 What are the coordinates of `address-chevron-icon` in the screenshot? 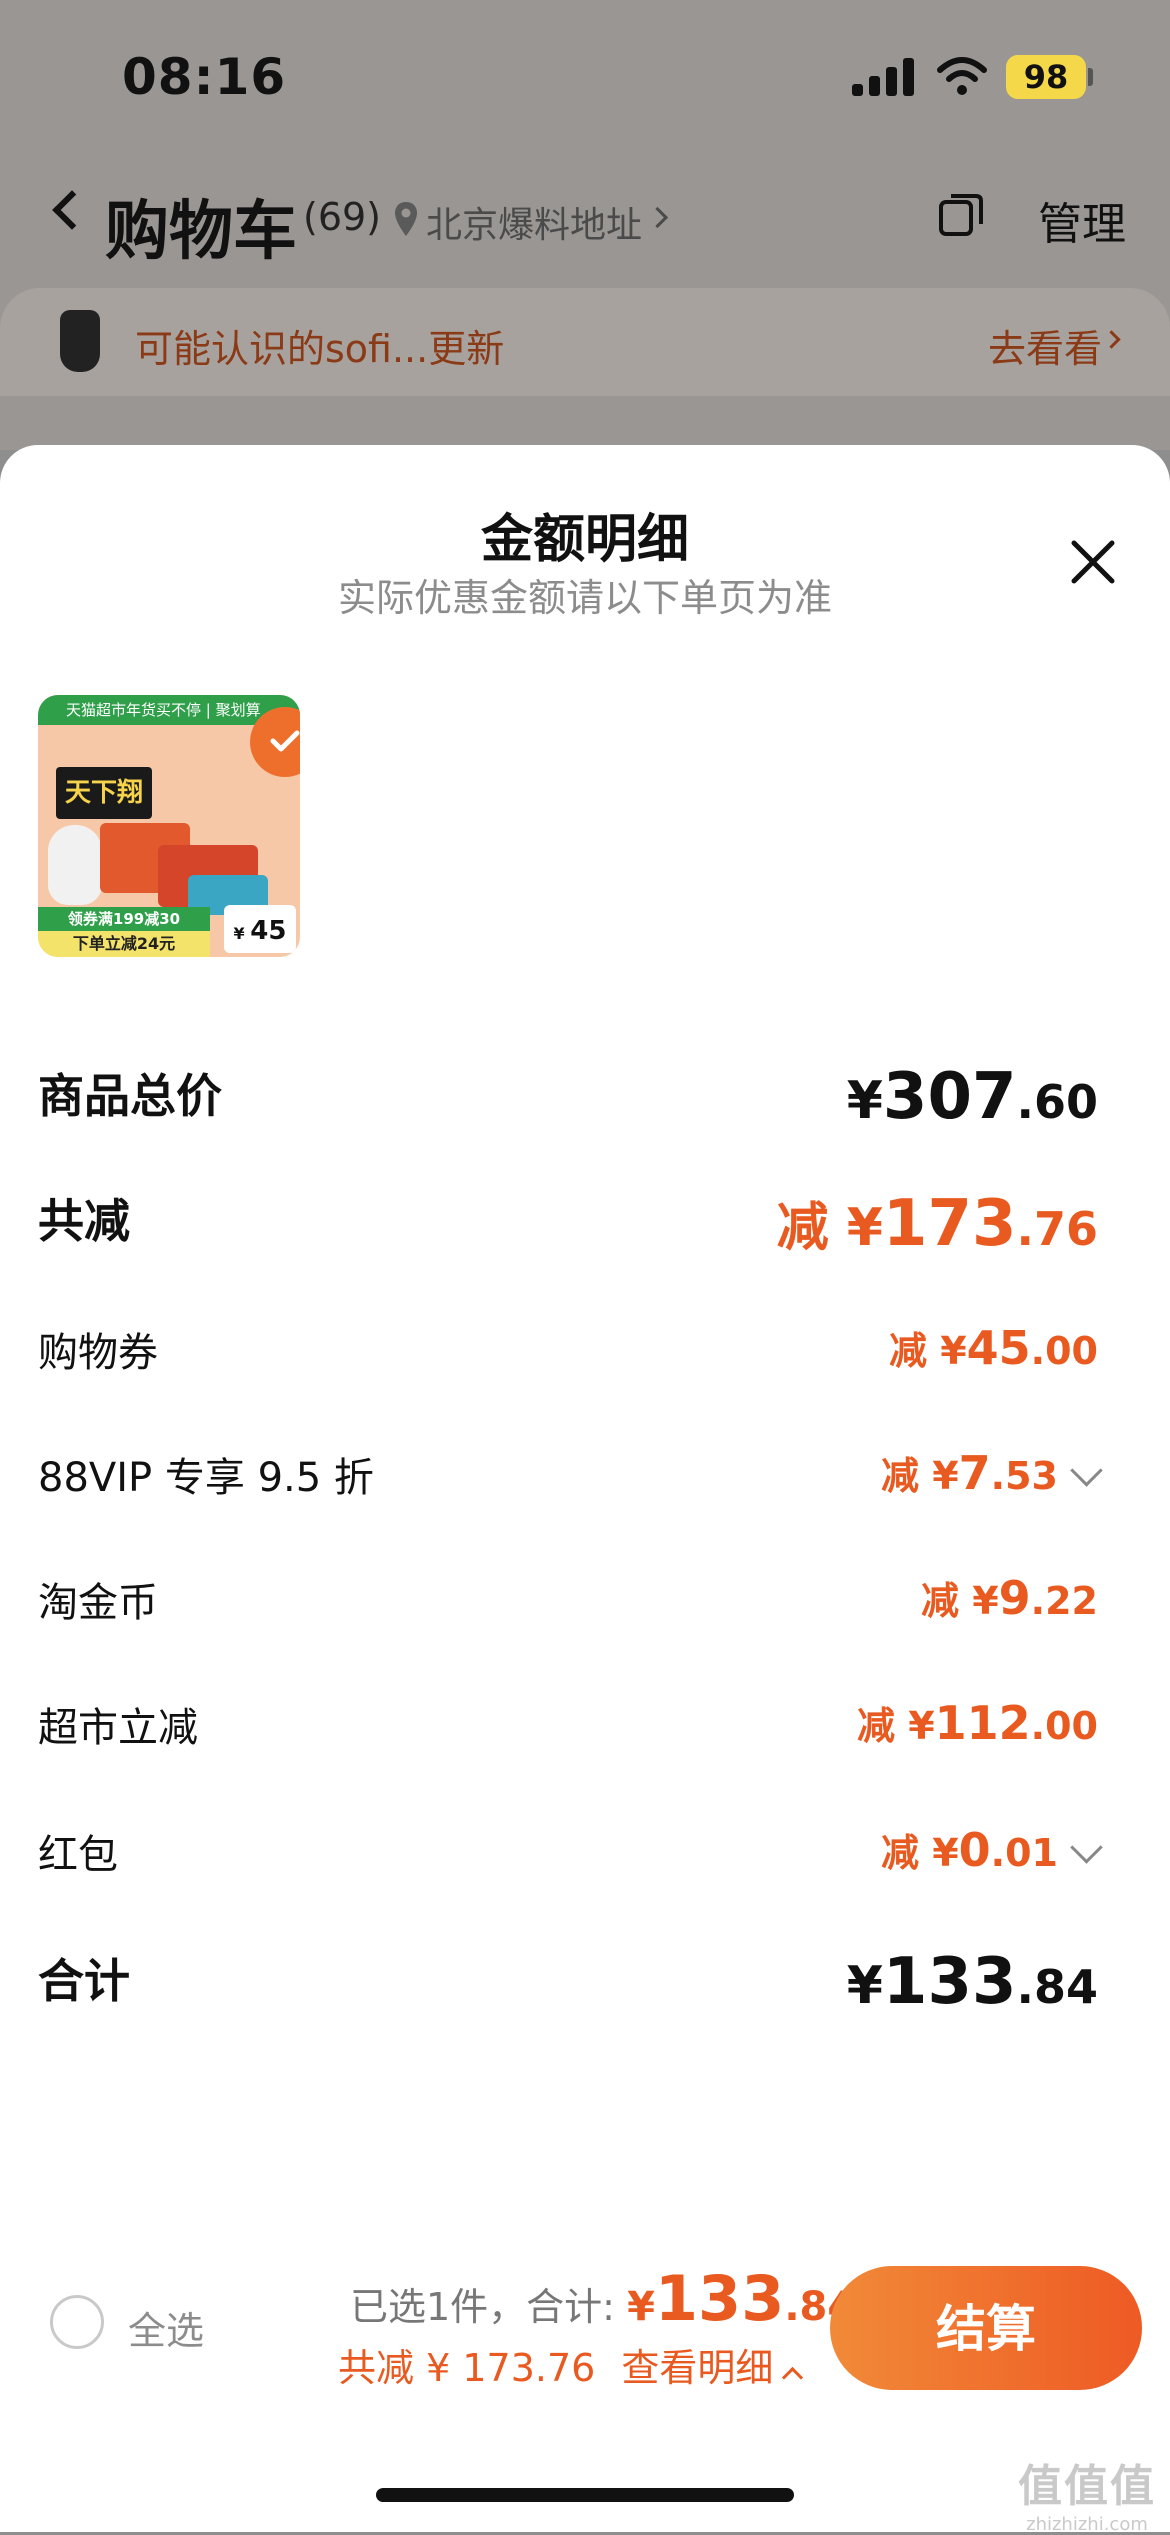 It's located at (657, 217).